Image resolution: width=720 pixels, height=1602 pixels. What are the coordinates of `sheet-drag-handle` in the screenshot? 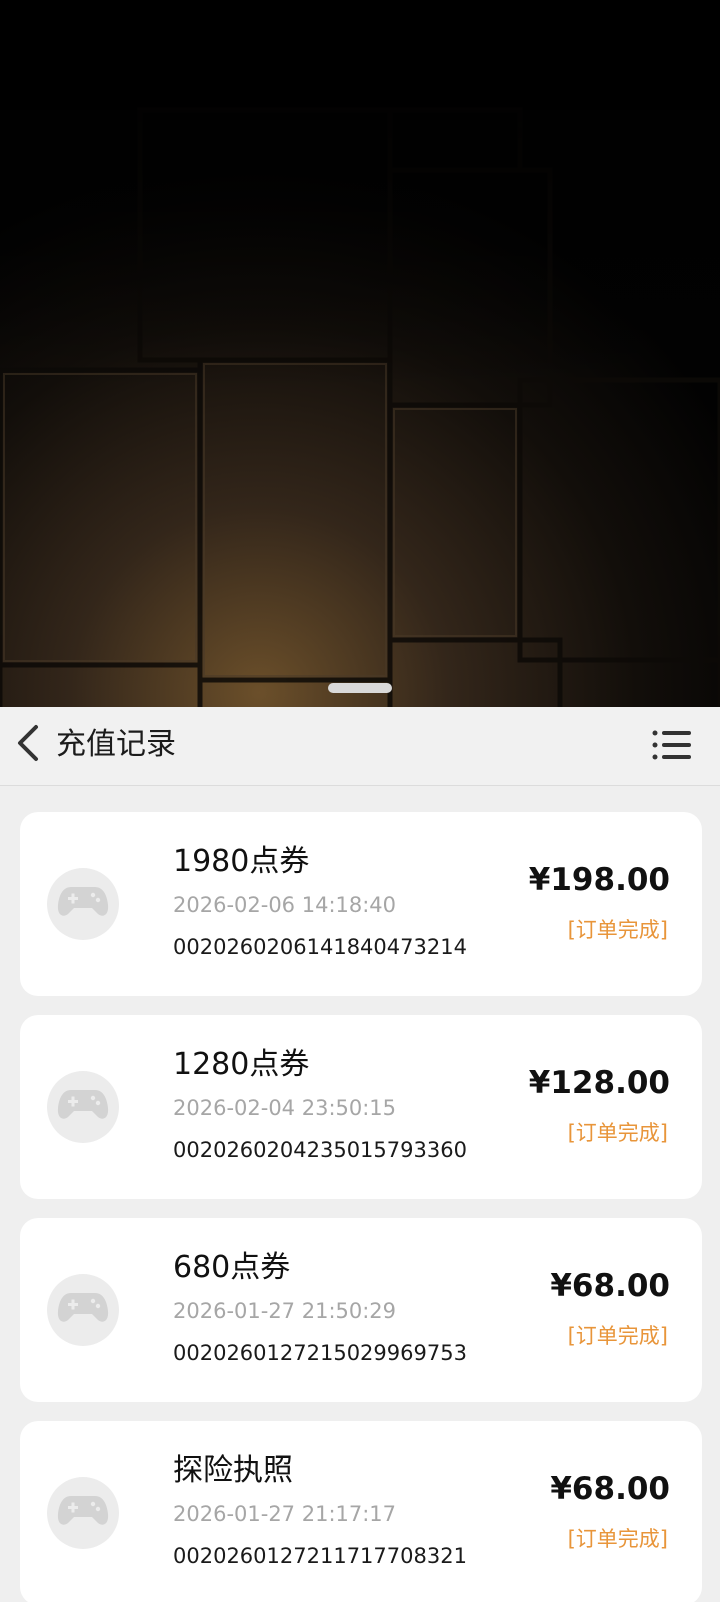 It's located at (360, 688).